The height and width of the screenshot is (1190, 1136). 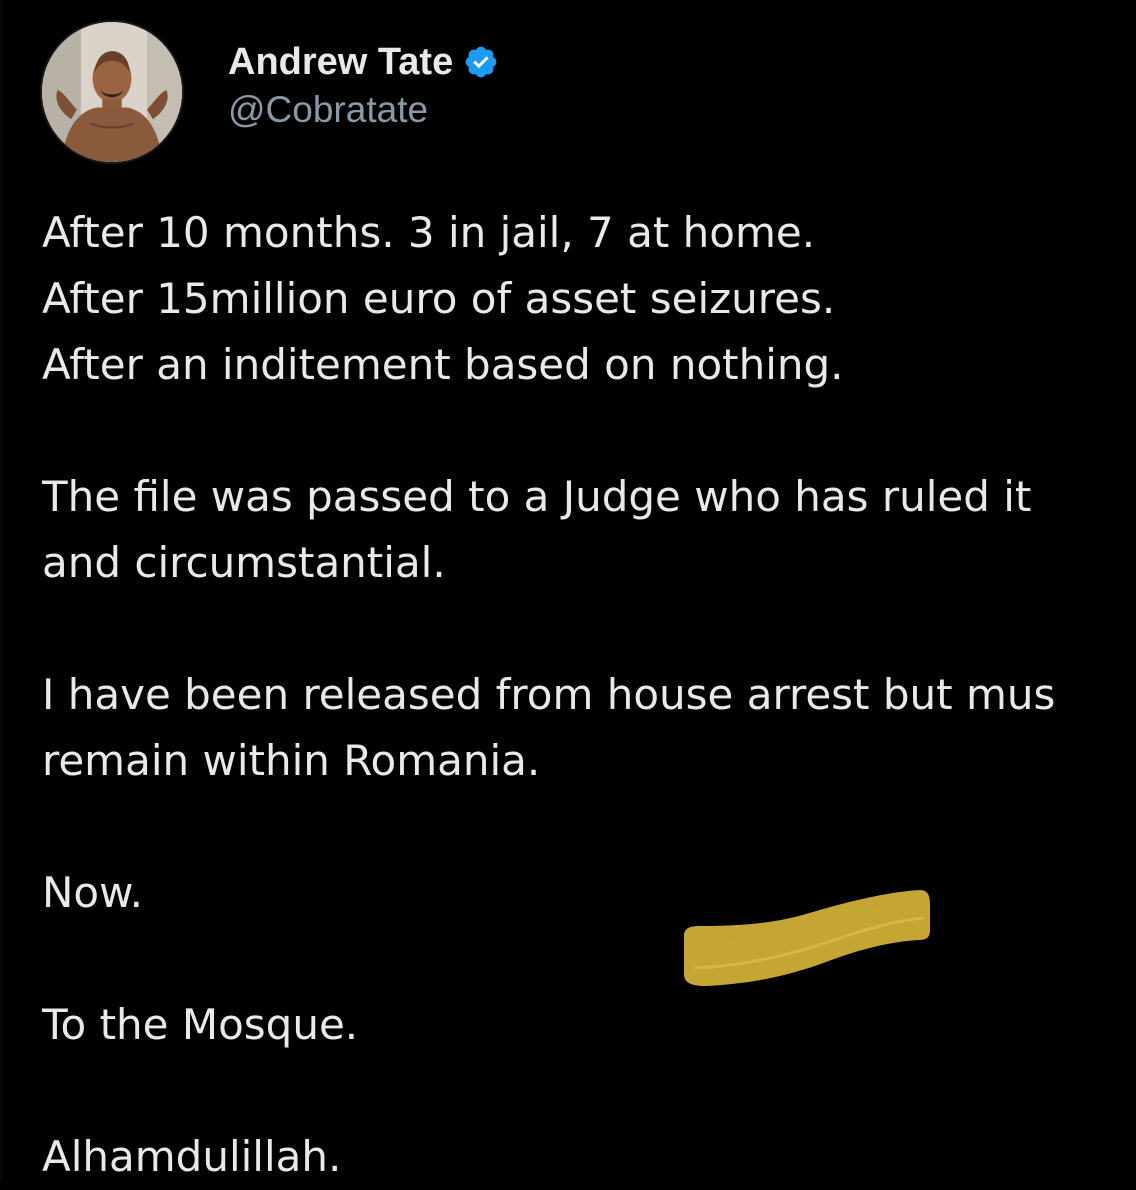 I want to click on tweet-line: After an inditement based on nothing., so click(x=443, y=364).